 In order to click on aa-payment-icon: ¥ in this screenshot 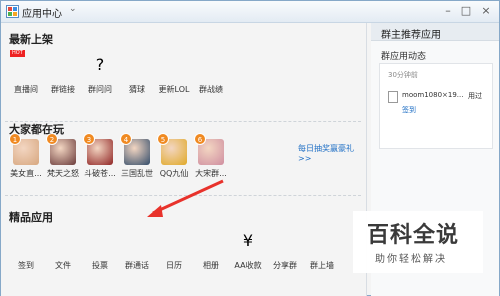, I will do `click(248, 240)`.